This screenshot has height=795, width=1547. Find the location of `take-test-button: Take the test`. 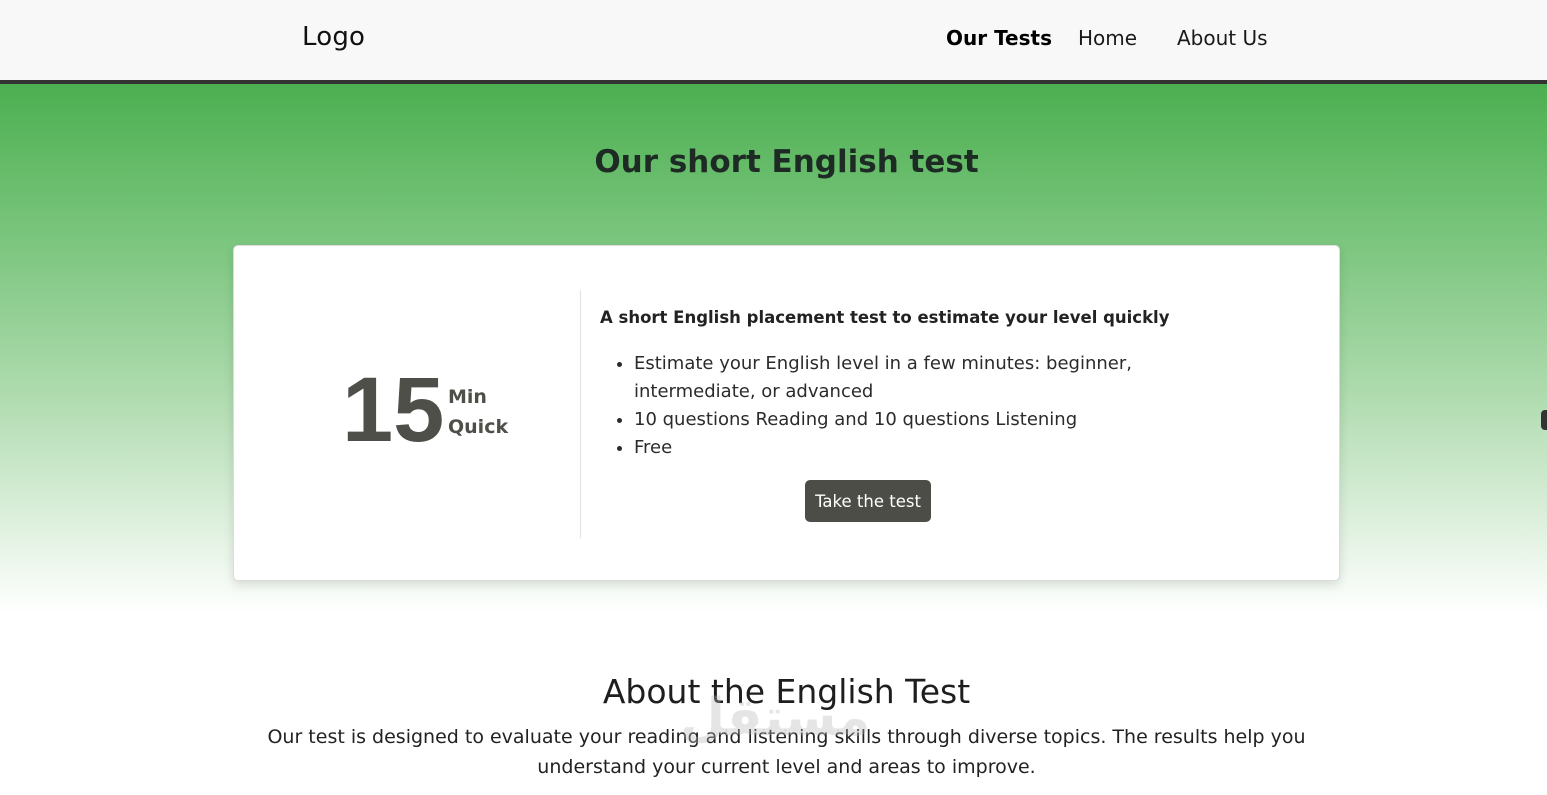

take-test-button: Take the test is located at coordinates (868, 501).